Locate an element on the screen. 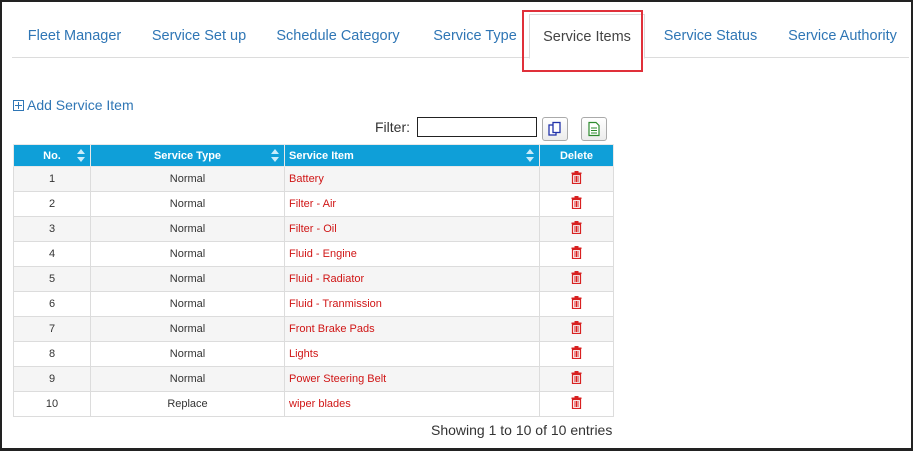 This screenshot has width=913, height=451. cell-no: 6 is located at coordinates (52, 304).